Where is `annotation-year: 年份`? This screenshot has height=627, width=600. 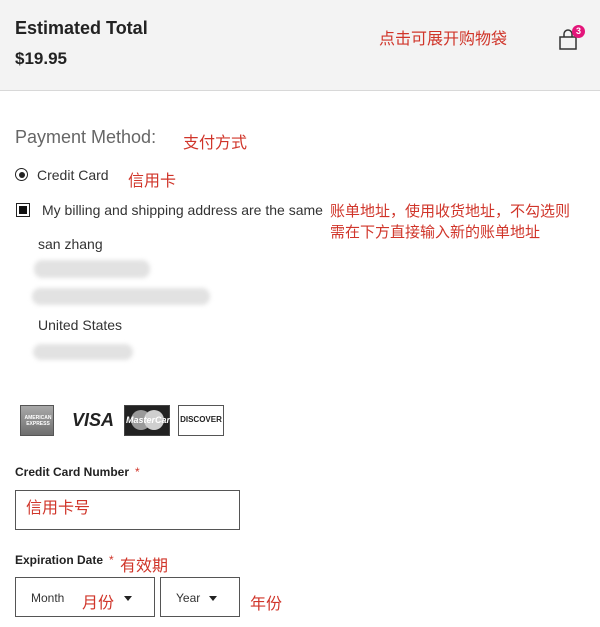 annotation-year: 年份 is located at coordinates (266, 603).